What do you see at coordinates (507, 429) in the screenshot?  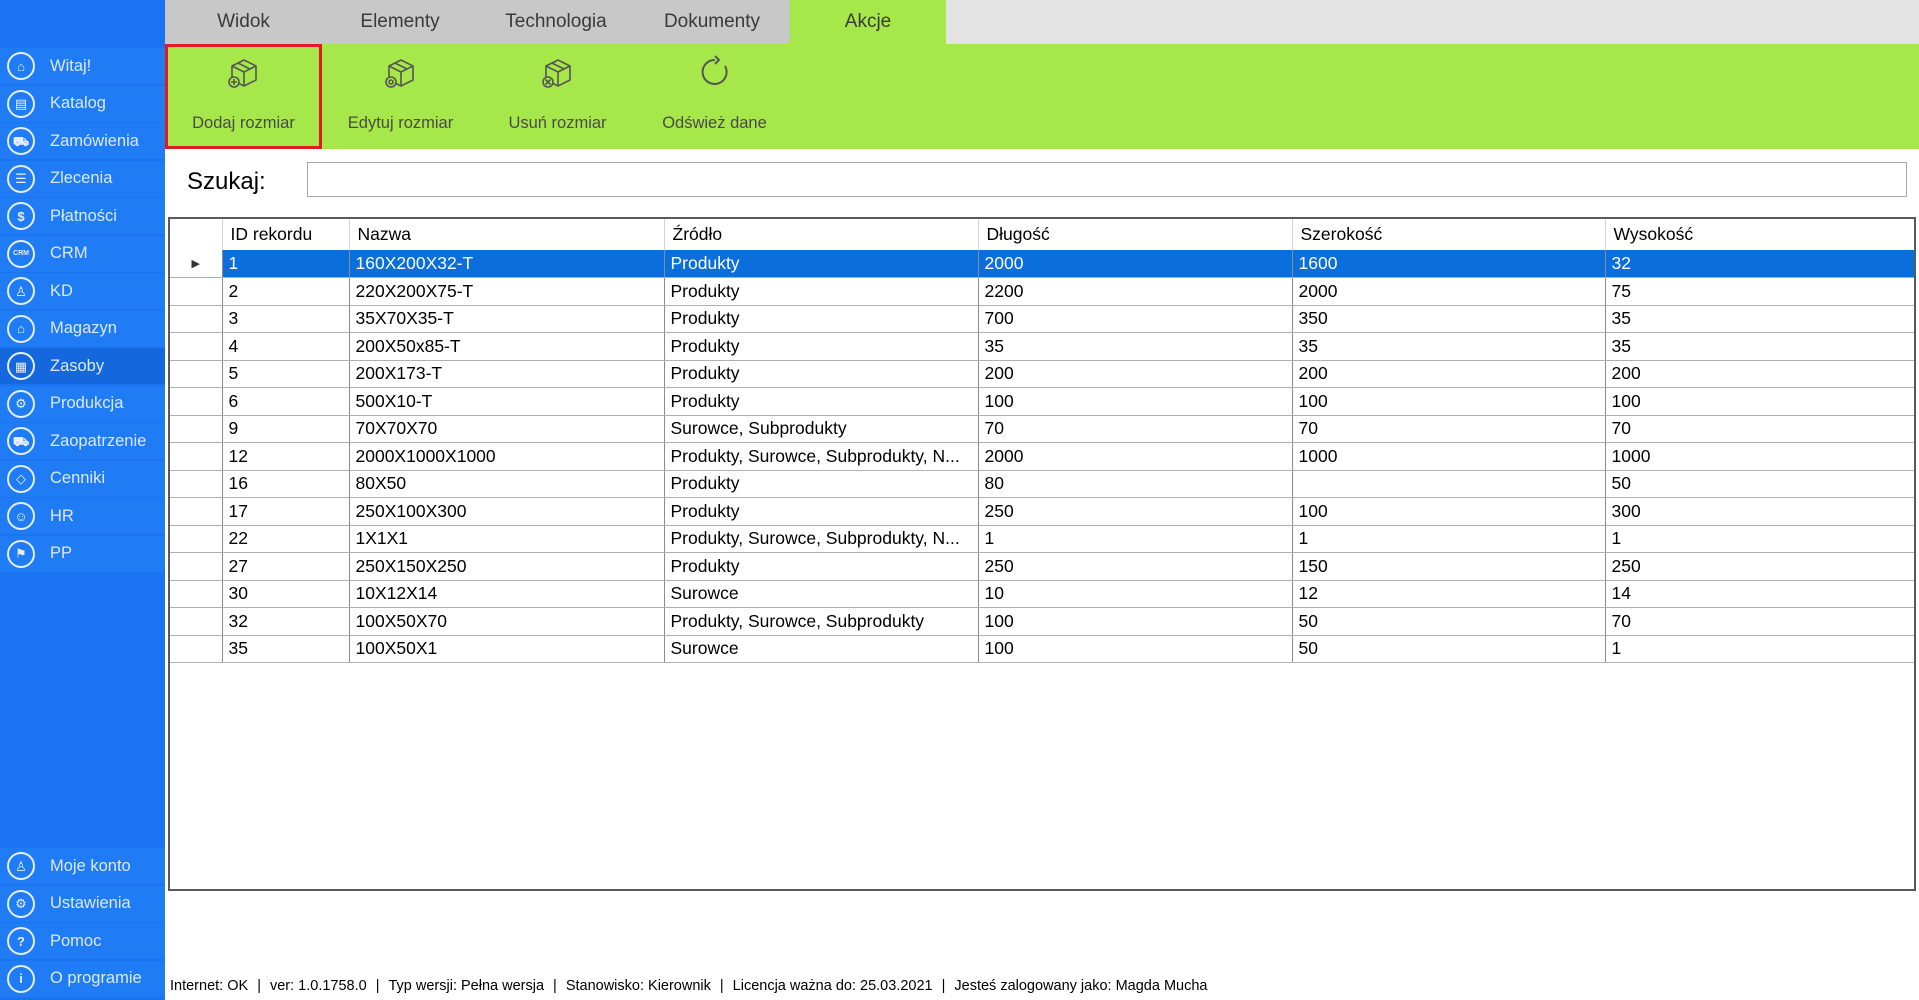 I see `cell-nazwa: 70X70X70` at bounding box center [507, 429].